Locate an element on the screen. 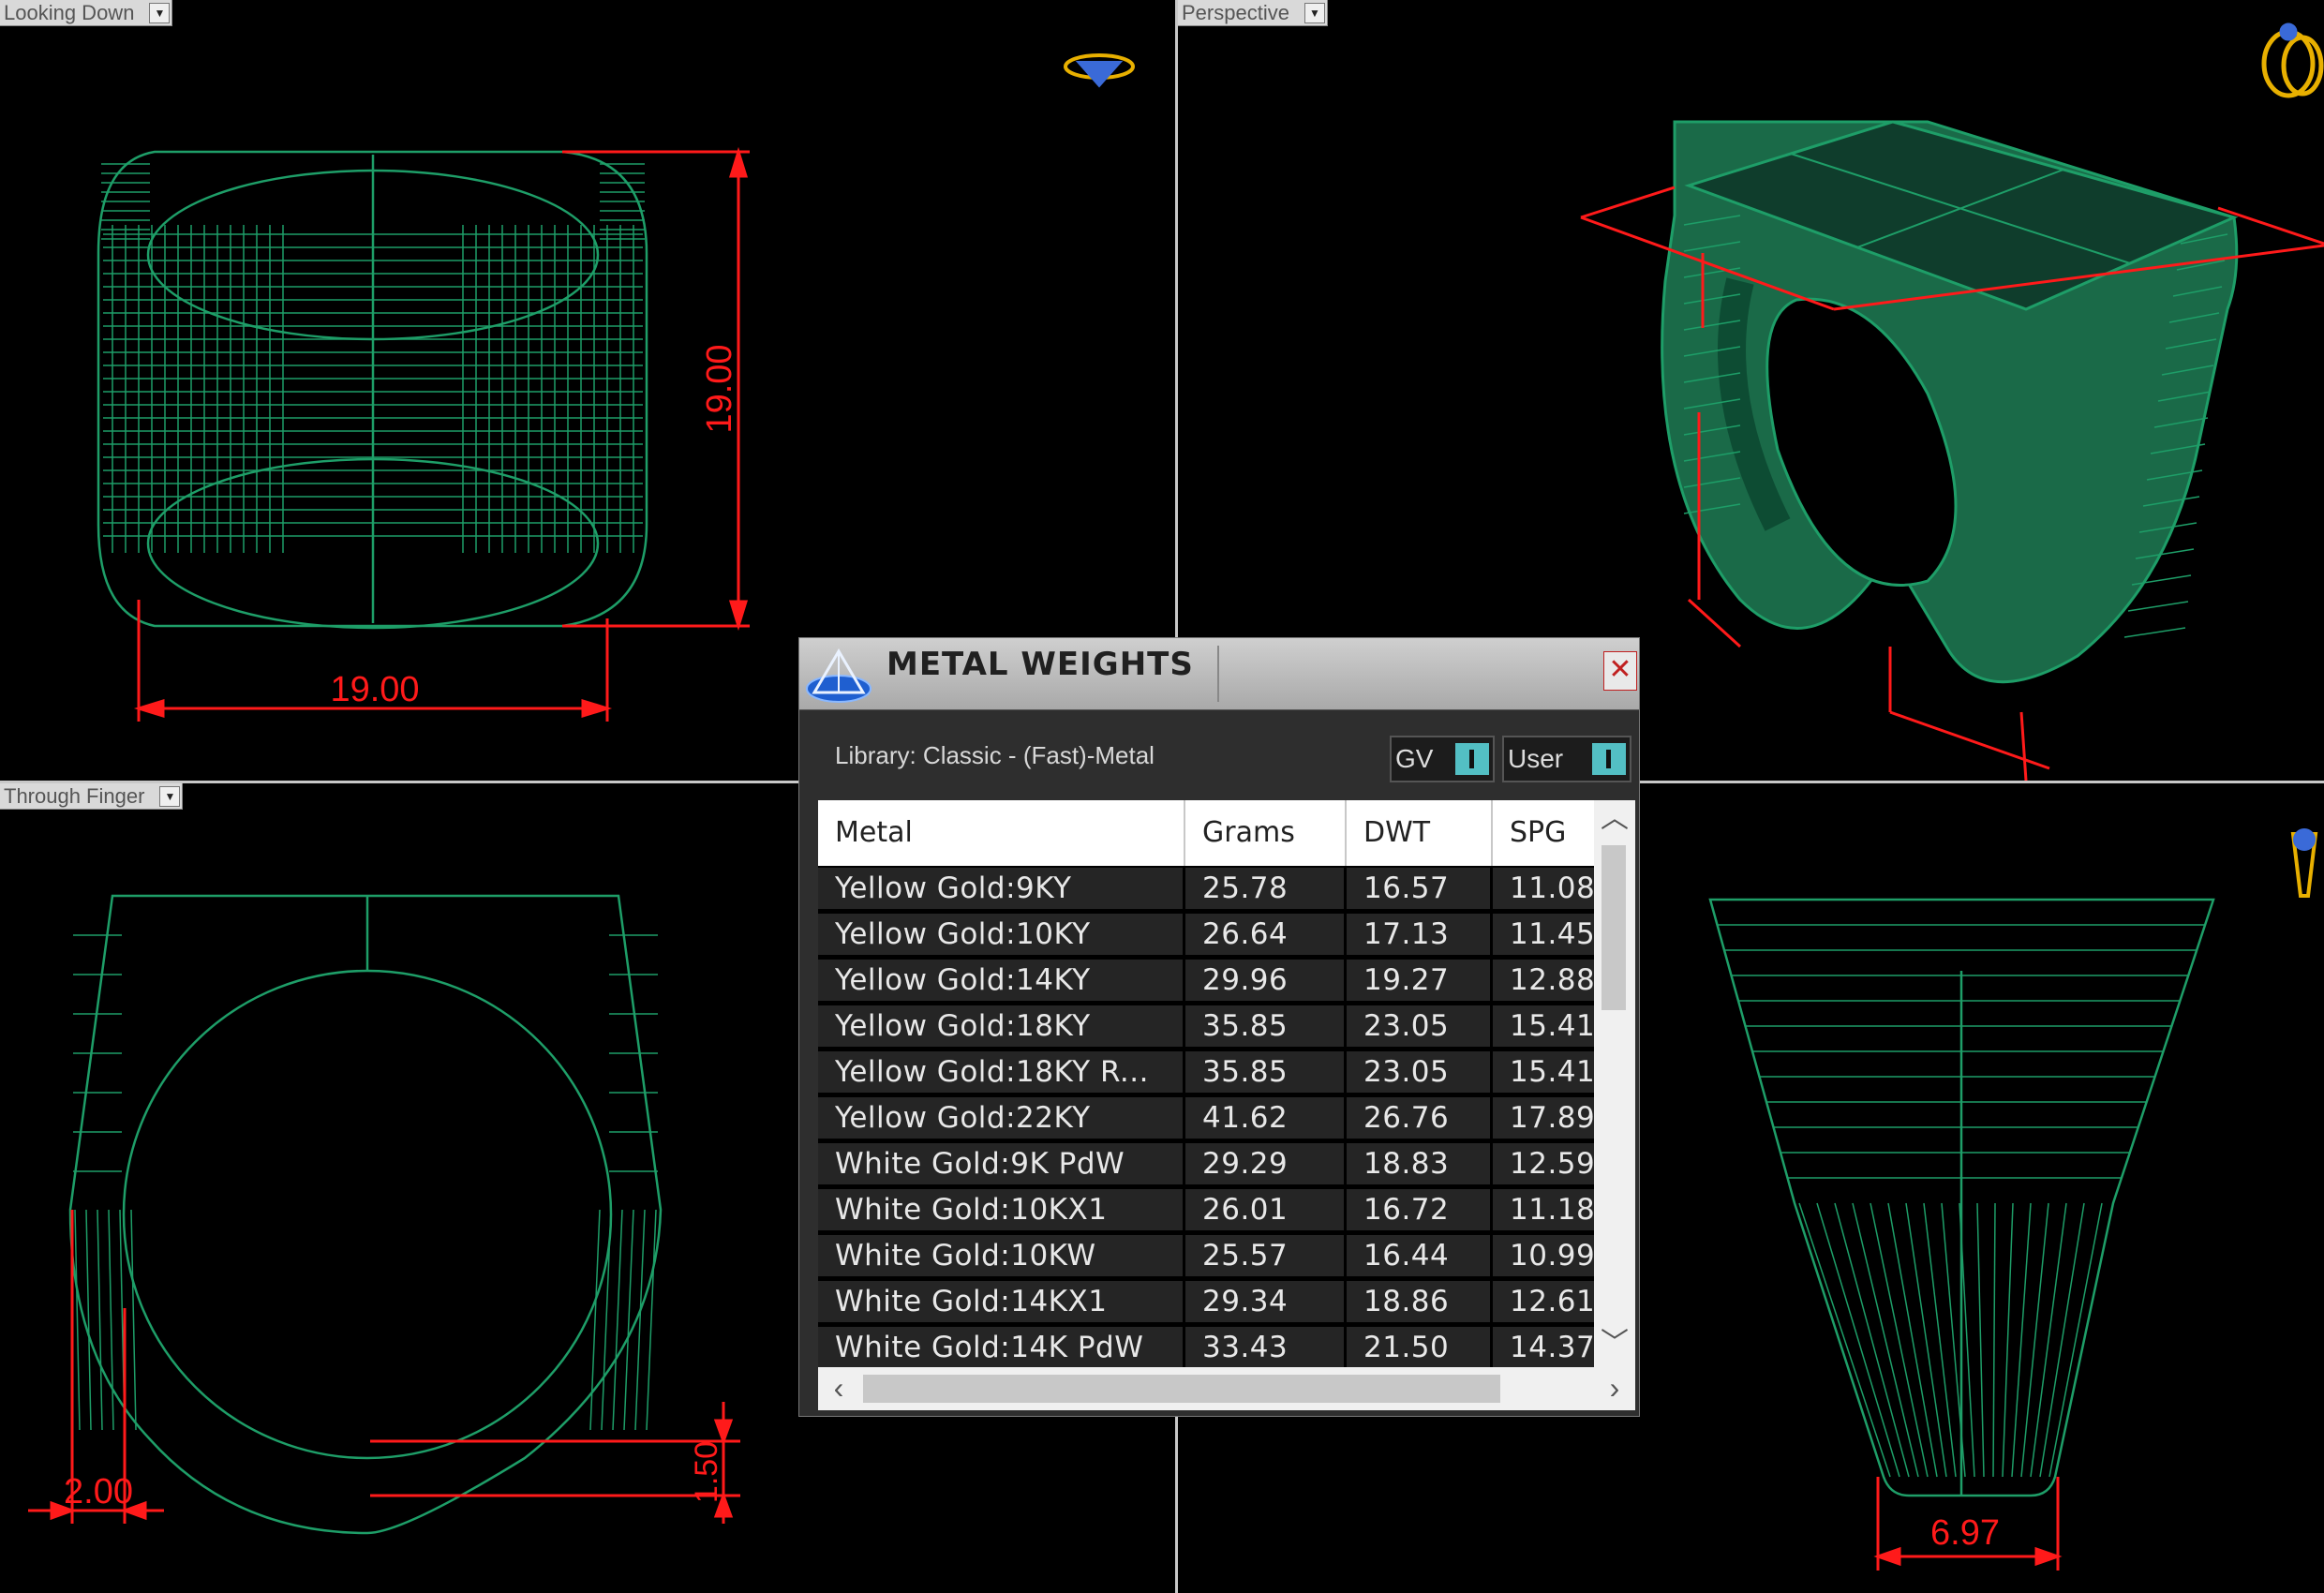 This screenshot has height=1593, width=2324. close-button: ✕ is located at coordinates (1620, 671).